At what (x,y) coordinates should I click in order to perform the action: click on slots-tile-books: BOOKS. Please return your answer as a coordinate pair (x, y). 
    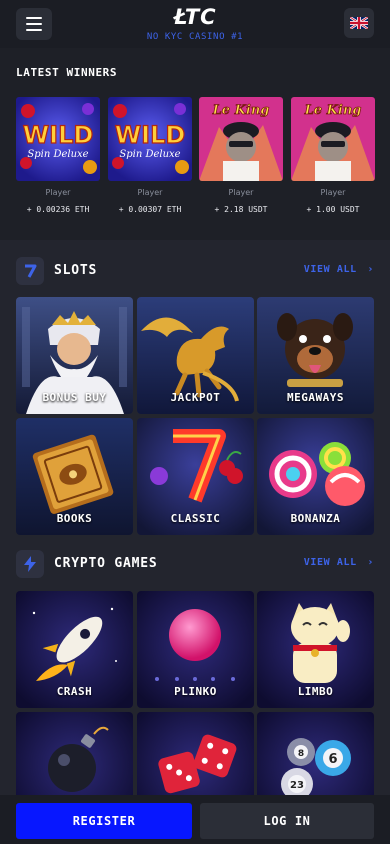
    Looking at the image, I should click on (74, 476).